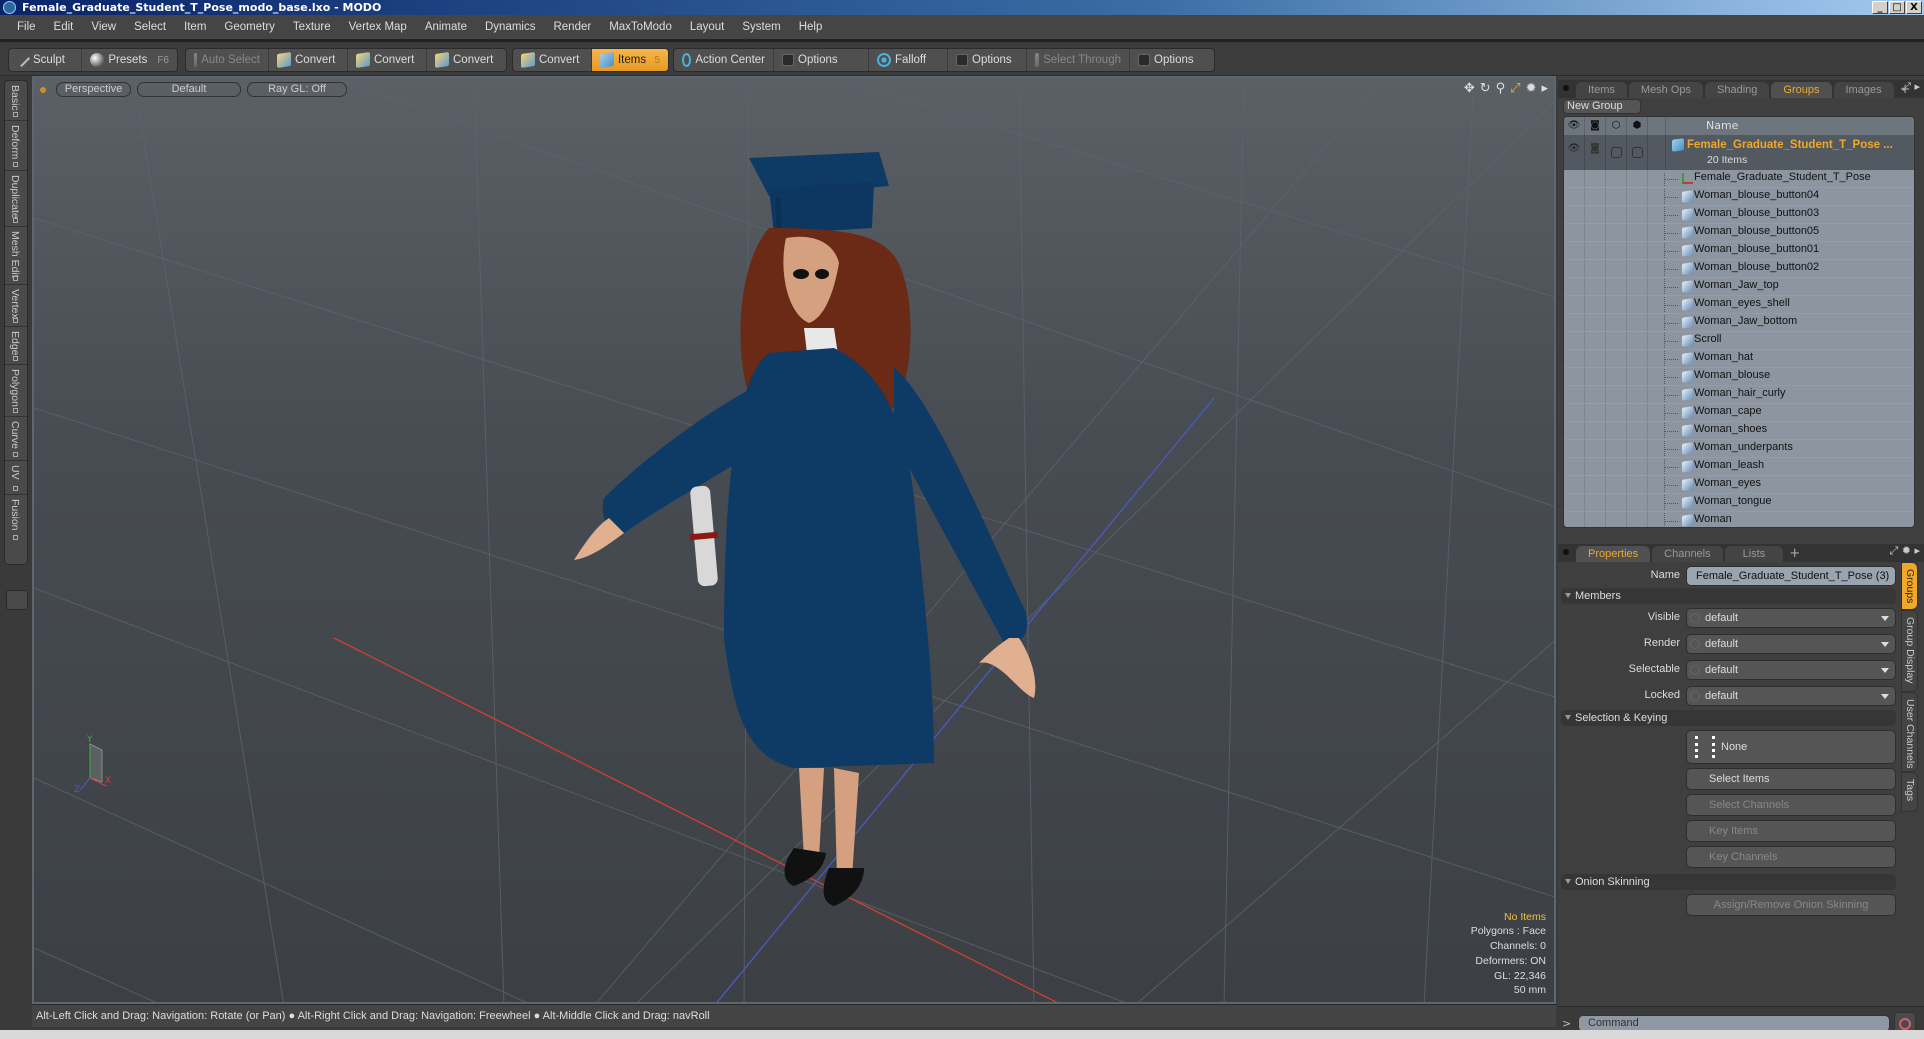 The image size is (1924, 1039). I want to click on rotate-icon: ↻, so click(1485, 88).